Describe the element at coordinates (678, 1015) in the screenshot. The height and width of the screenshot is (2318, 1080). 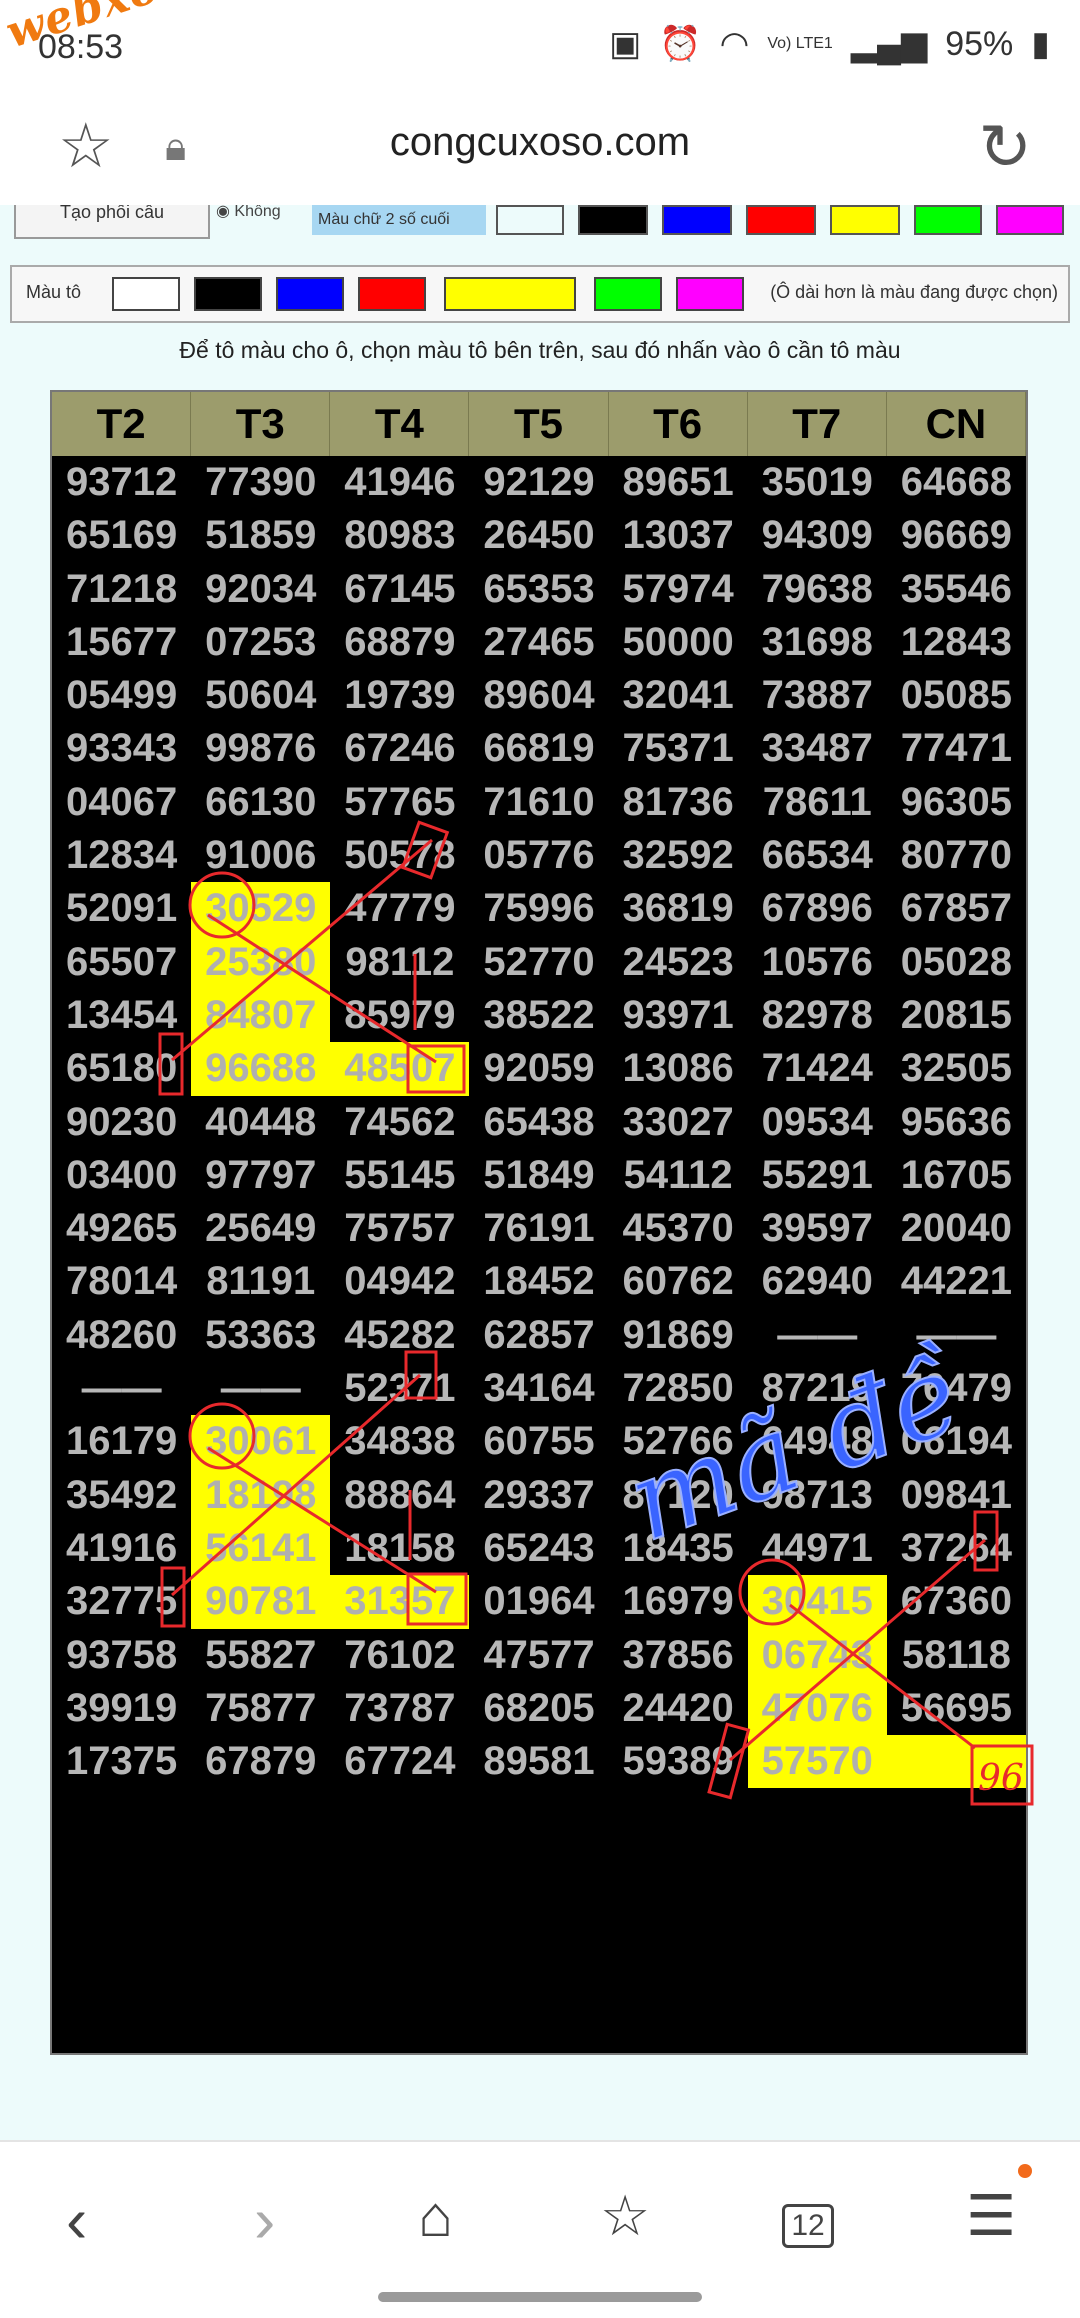
I see `table-cell: 93971` at that location.